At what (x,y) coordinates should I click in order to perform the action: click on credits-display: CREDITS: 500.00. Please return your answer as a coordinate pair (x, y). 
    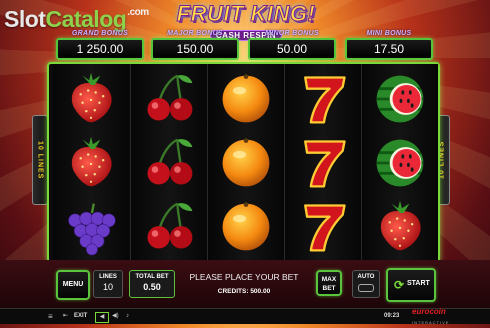
    Looking at the image, I should click on (244, 291).